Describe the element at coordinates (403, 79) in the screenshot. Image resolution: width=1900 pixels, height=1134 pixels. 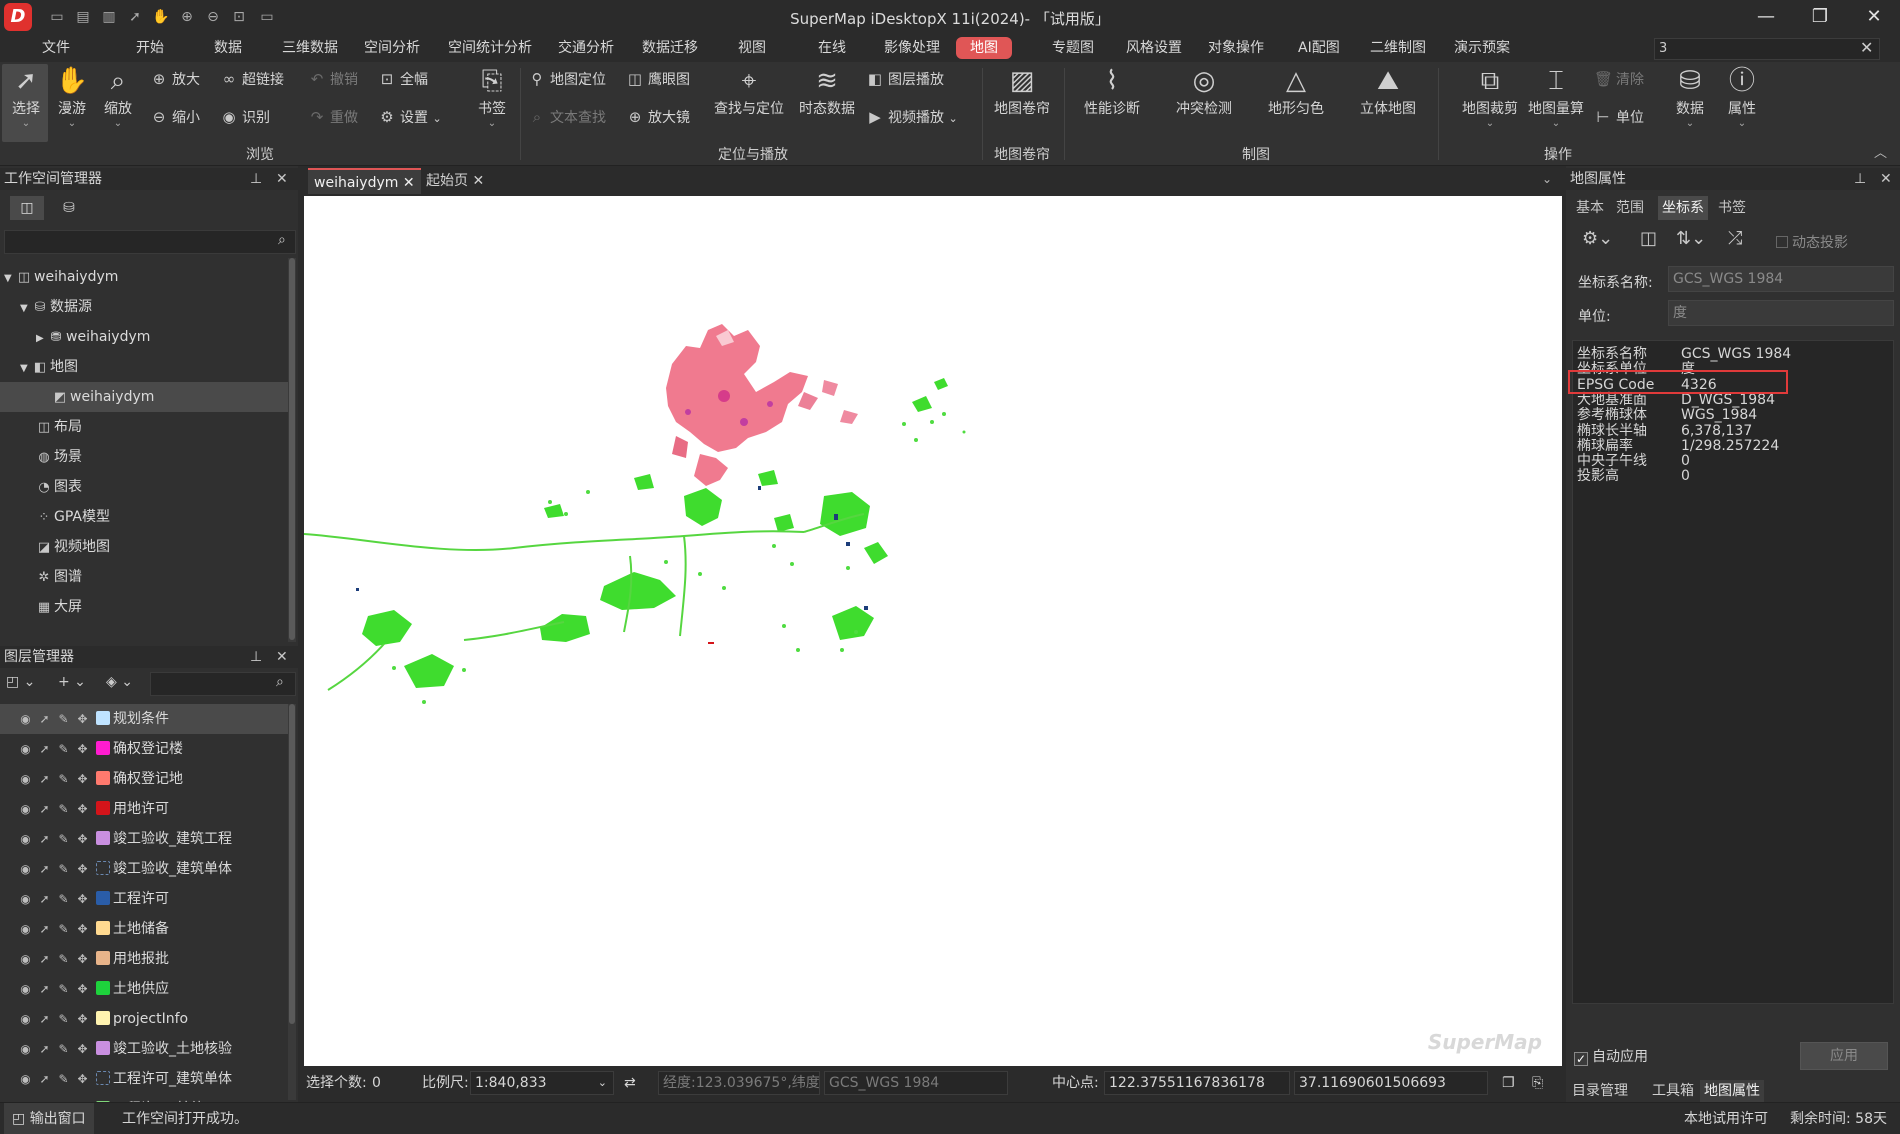
I see `full-extent-button: ⊡ 全幅` at that location.